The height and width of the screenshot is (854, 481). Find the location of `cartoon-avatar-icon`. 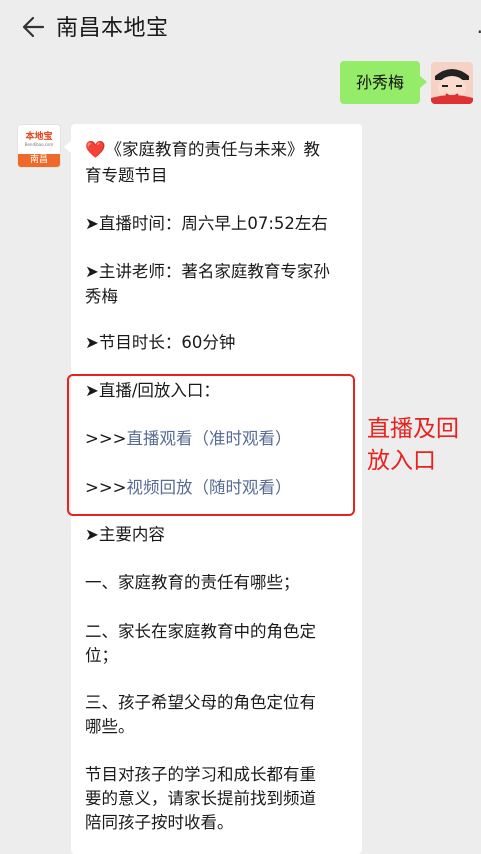

cartoon-avatar-icon is located at coordinates (452, 83).